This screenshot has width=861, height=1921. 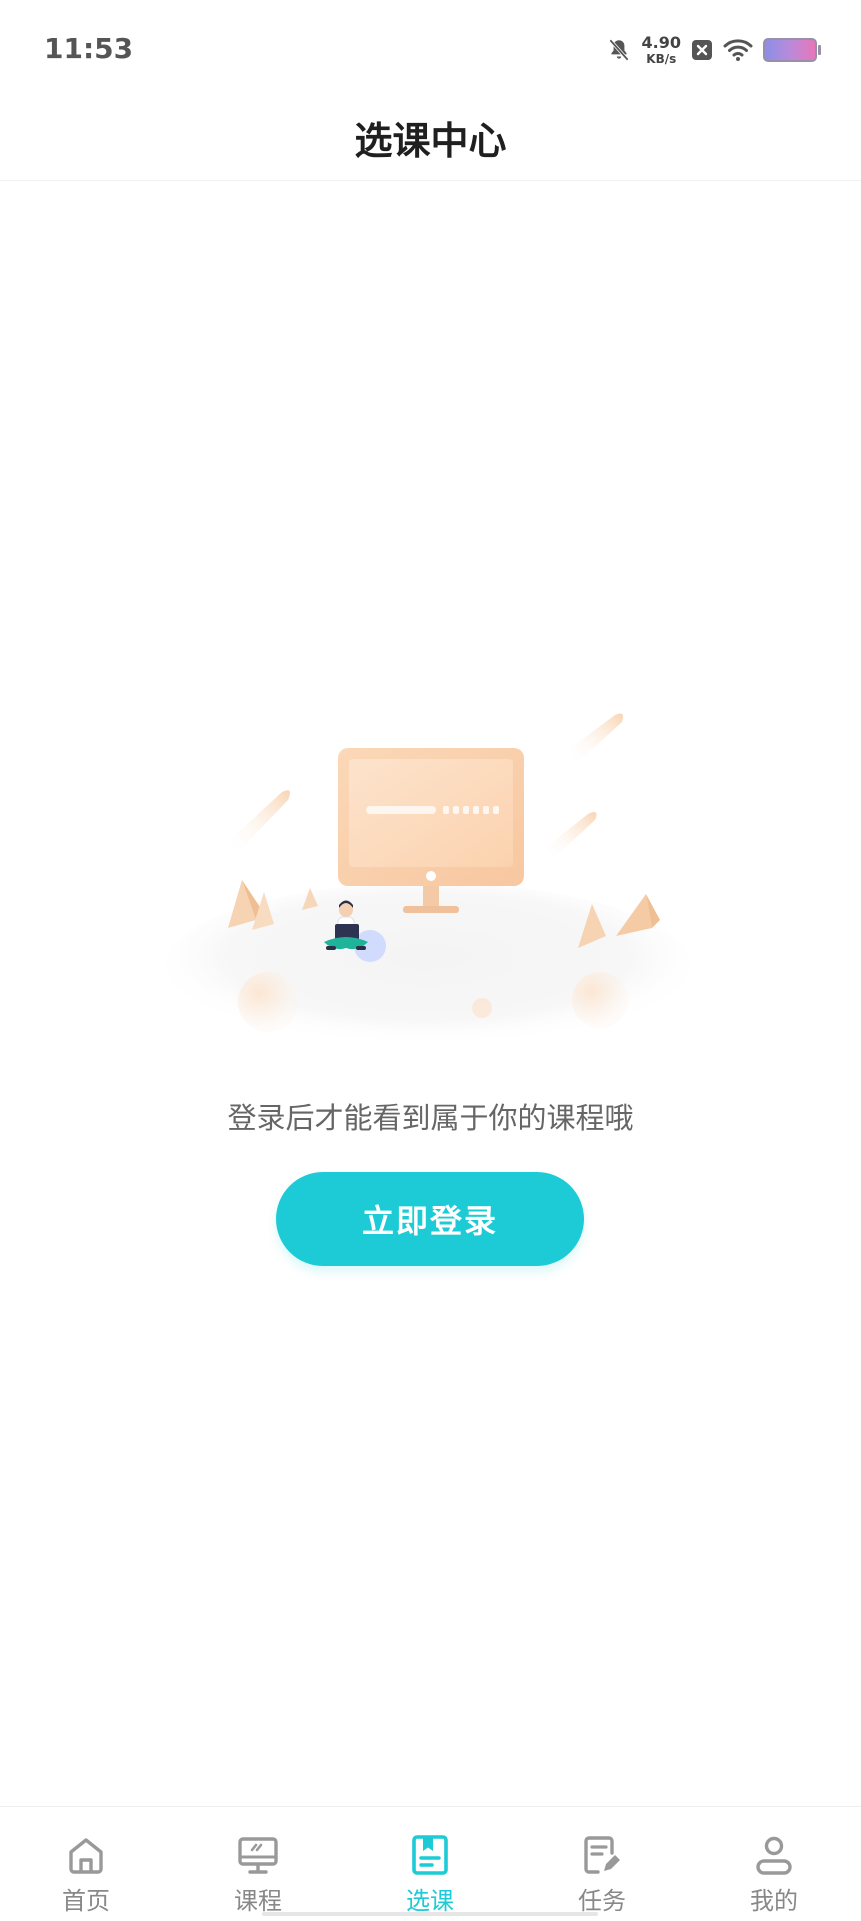 I want to click on status-bar: 11:53 4.90 KB/s, so click(x=430, y=50).